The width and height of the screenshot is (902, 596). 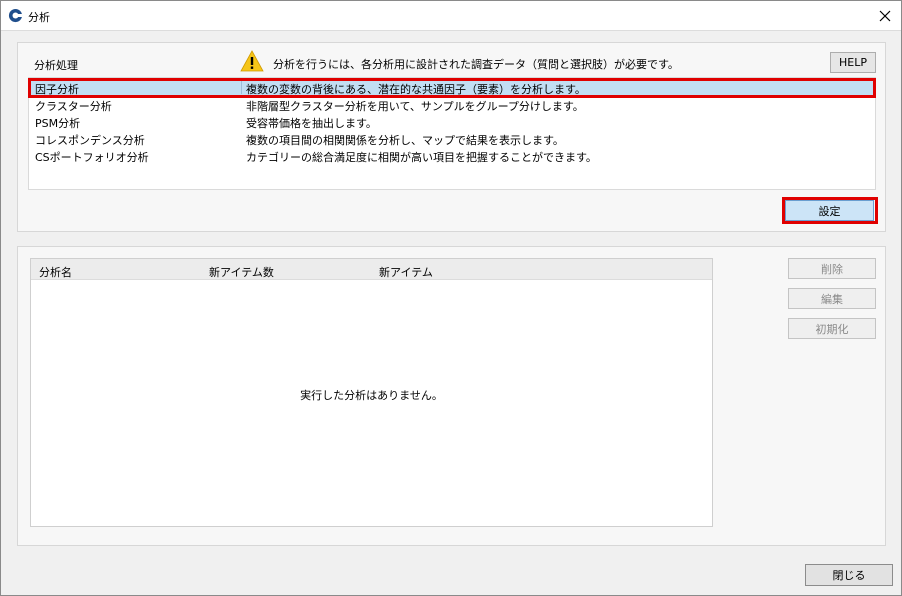 What do you see at coordinates (476, 64) in the screenshot?
I see `warning-message: 分析を行うには、各分析用に設計された調査データ（質問と選択肢）が必要です。` at bounding box center [476, 64].